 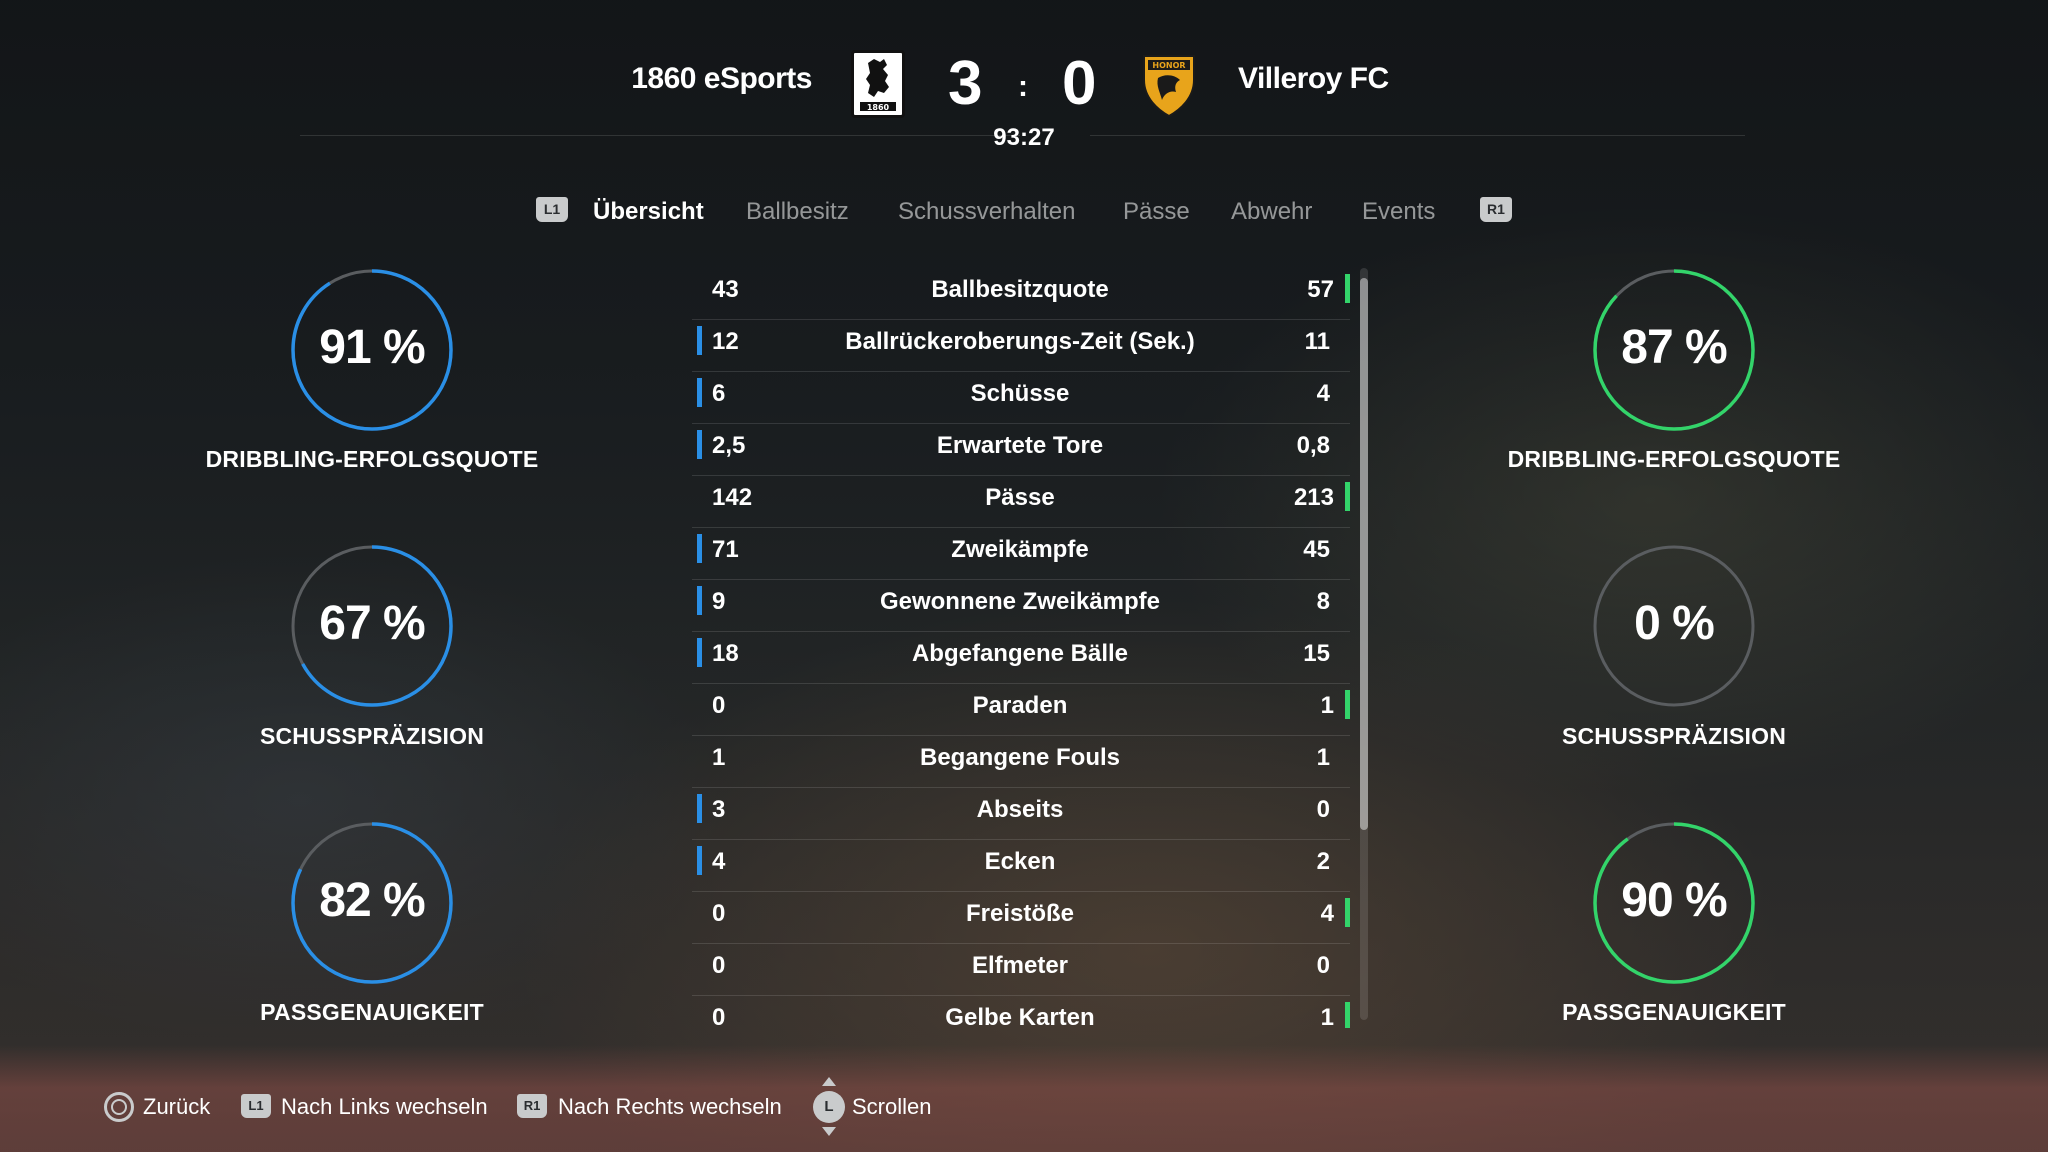 I want to click on r1-button-icon: R1, so click(x=1496, y=209).